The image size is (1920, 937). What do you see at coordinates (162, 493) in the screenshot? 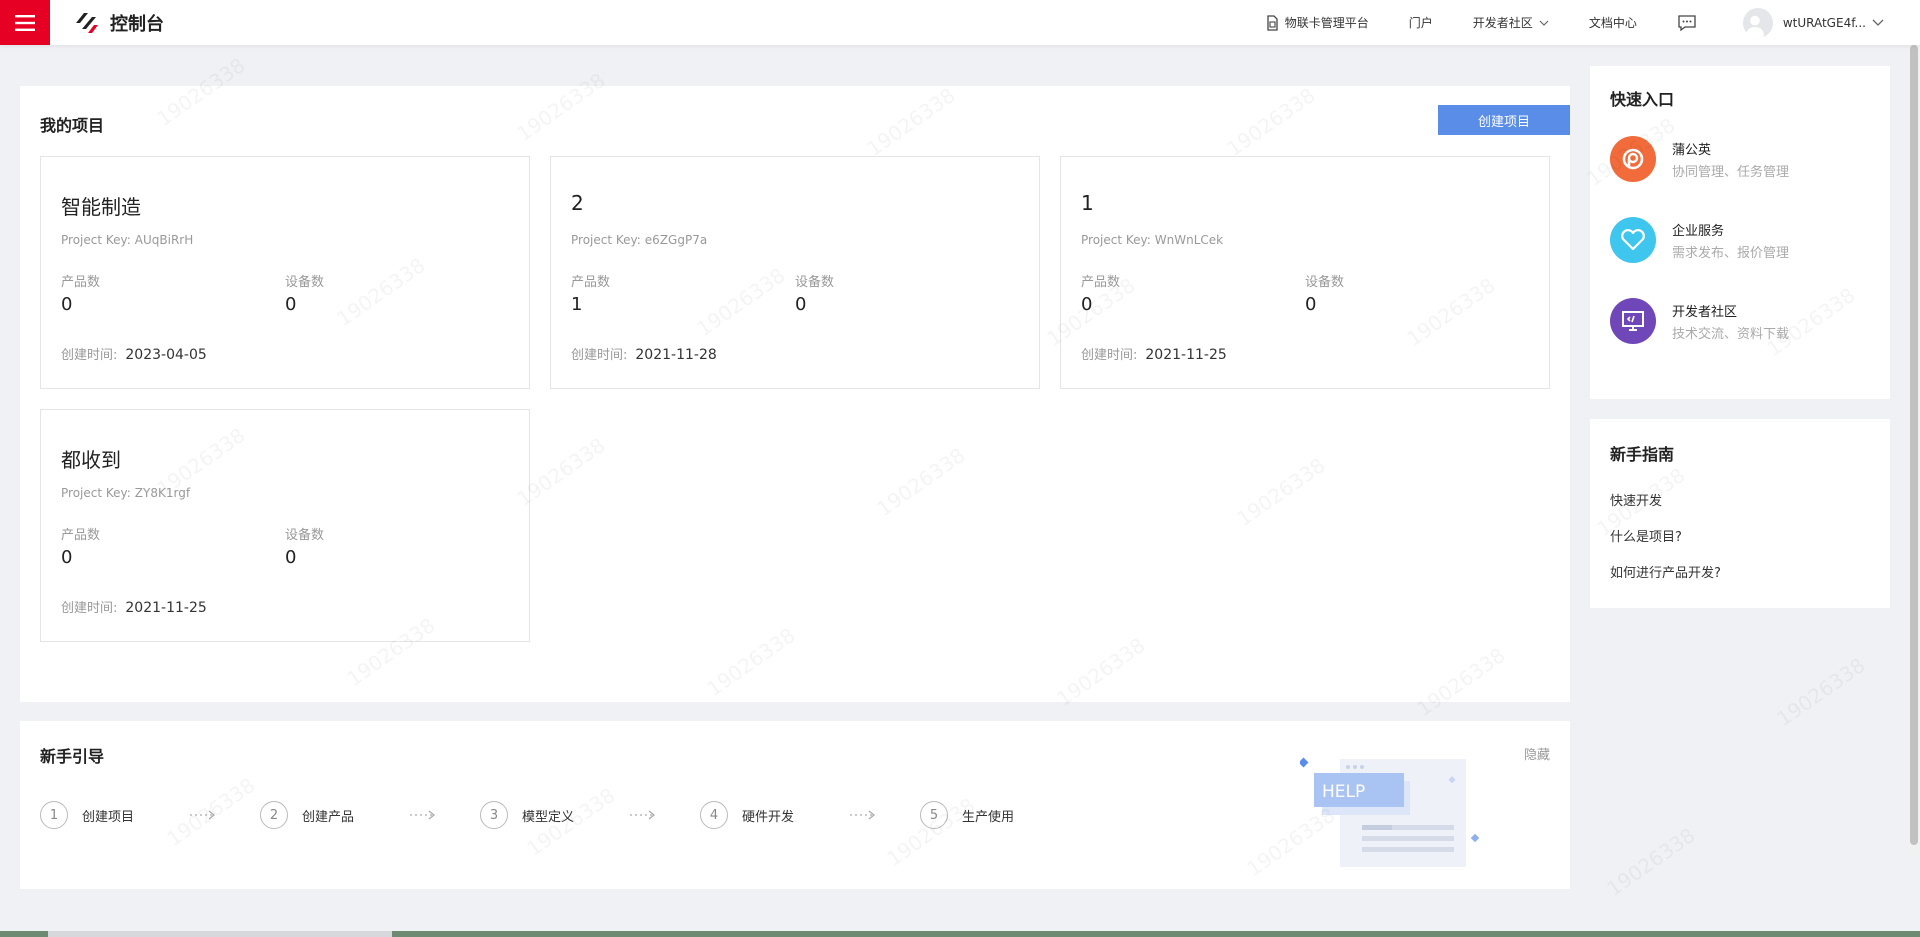
I see `project-key-value: ZY8K1rgf` at bounding box center [162, 493].